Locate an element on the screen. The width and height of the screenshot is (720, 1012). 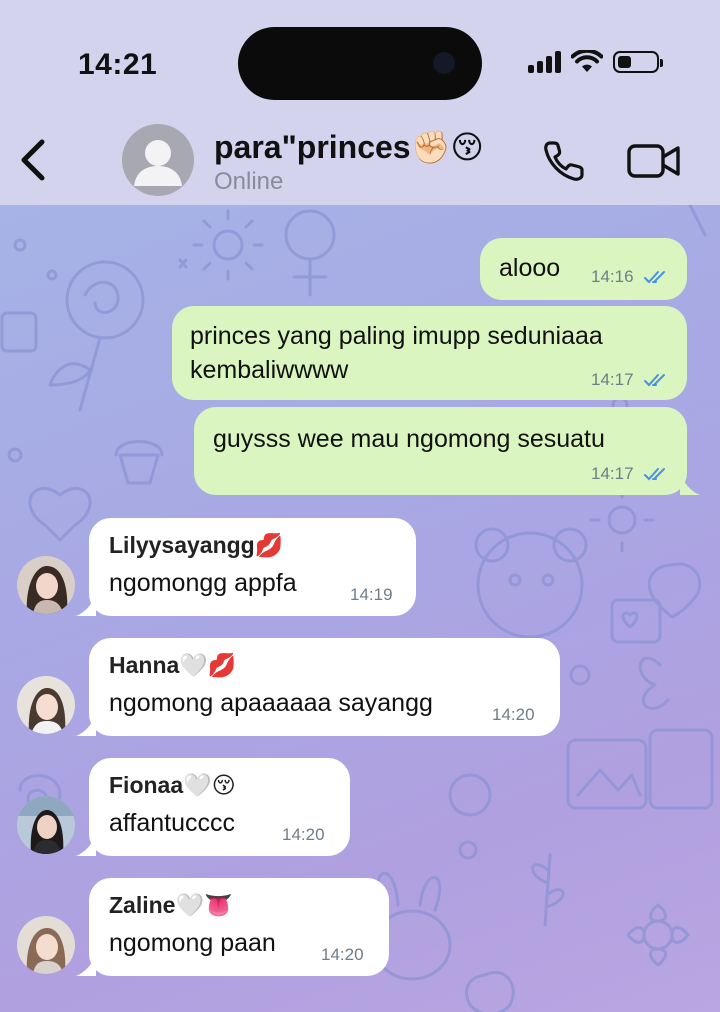
message-text: ngomong apaaaaaa sayangg is located at coordinates (271, 703).